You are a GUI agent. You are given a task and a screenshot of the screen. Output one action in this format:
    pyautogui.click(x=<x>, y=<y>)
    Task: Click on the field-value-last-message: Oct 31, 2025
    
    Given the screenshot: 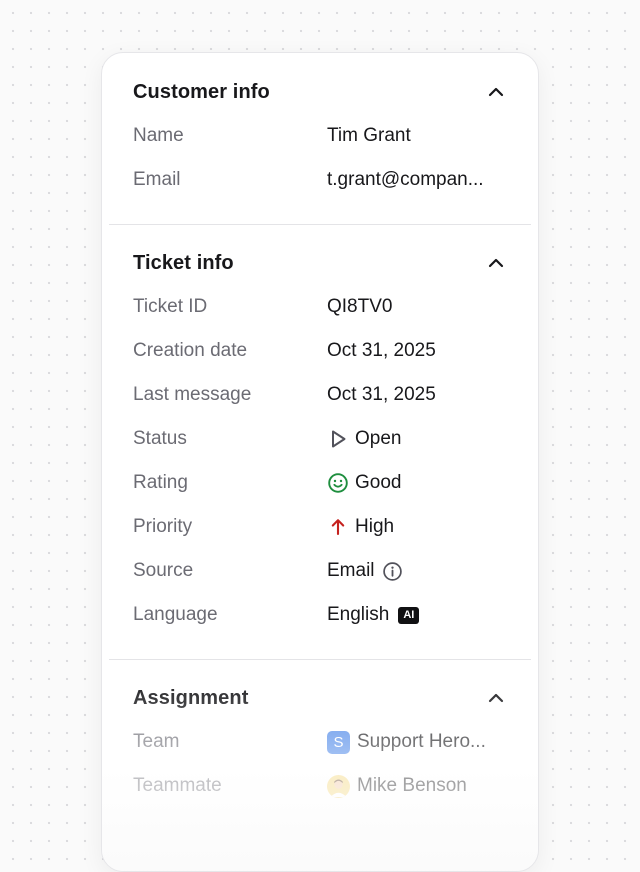 What is the action you would take?
    pyautogui.click(x=381, y=394)
    